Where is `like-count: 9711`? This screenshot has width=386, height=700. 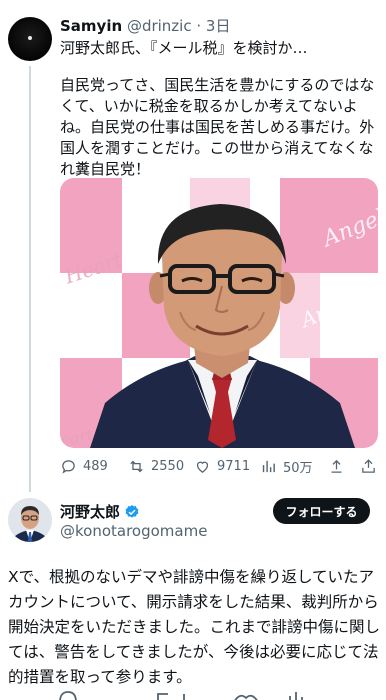
like-count: 9711 is located at coordinates (234, 466).